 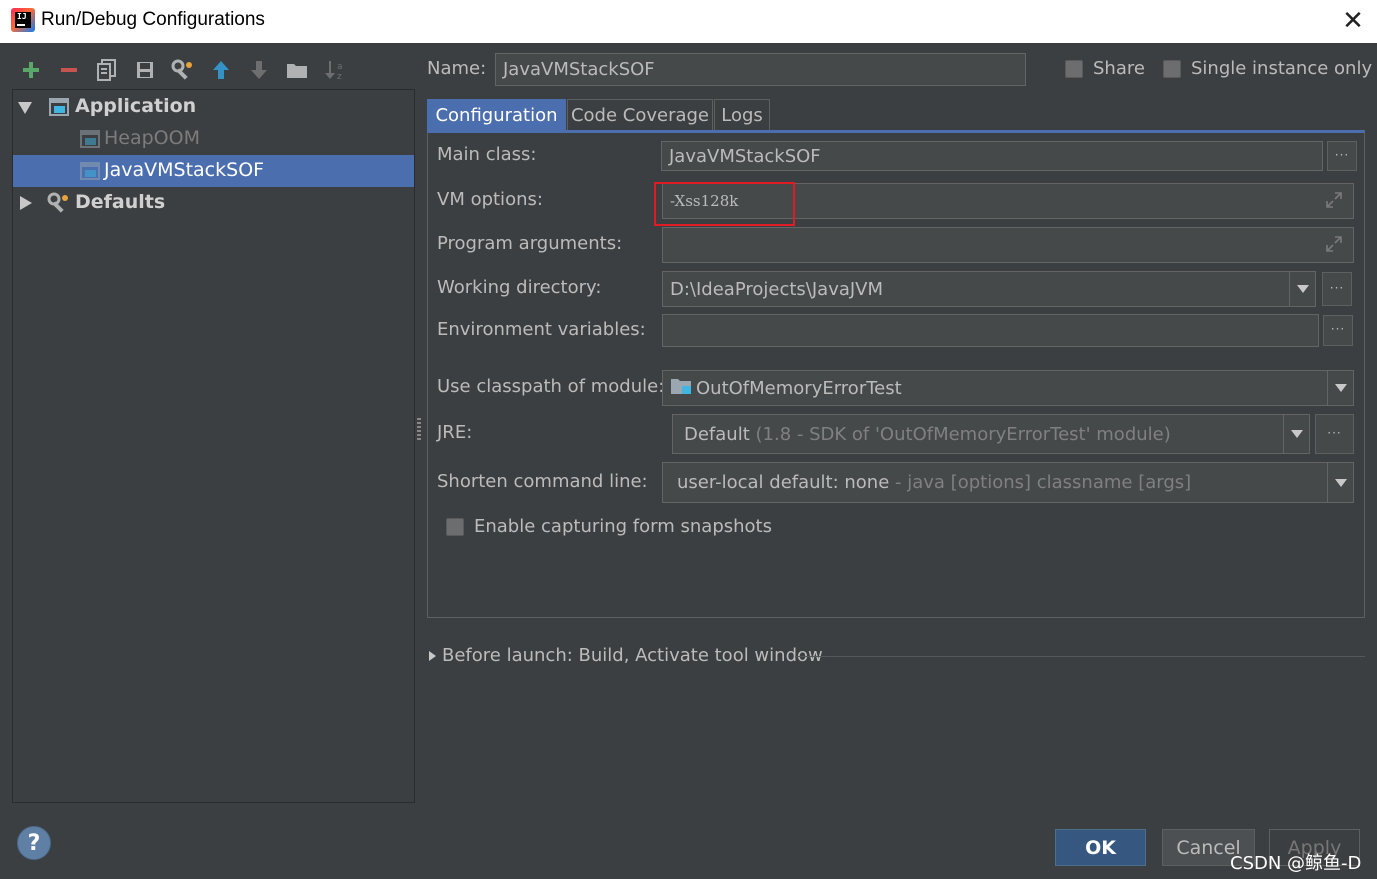 I want to click on jre-label: JRE:, so click(x=455, y=432).